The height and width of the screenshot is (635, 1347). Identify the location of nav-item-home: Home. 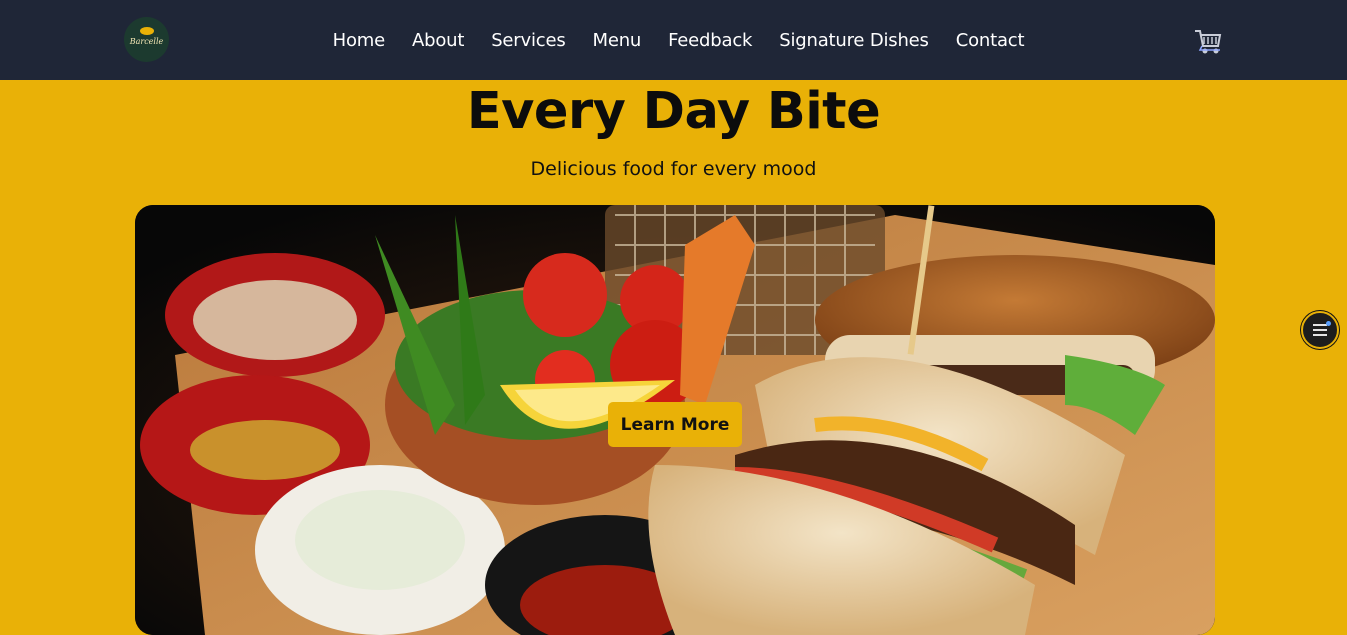
(359, 40).